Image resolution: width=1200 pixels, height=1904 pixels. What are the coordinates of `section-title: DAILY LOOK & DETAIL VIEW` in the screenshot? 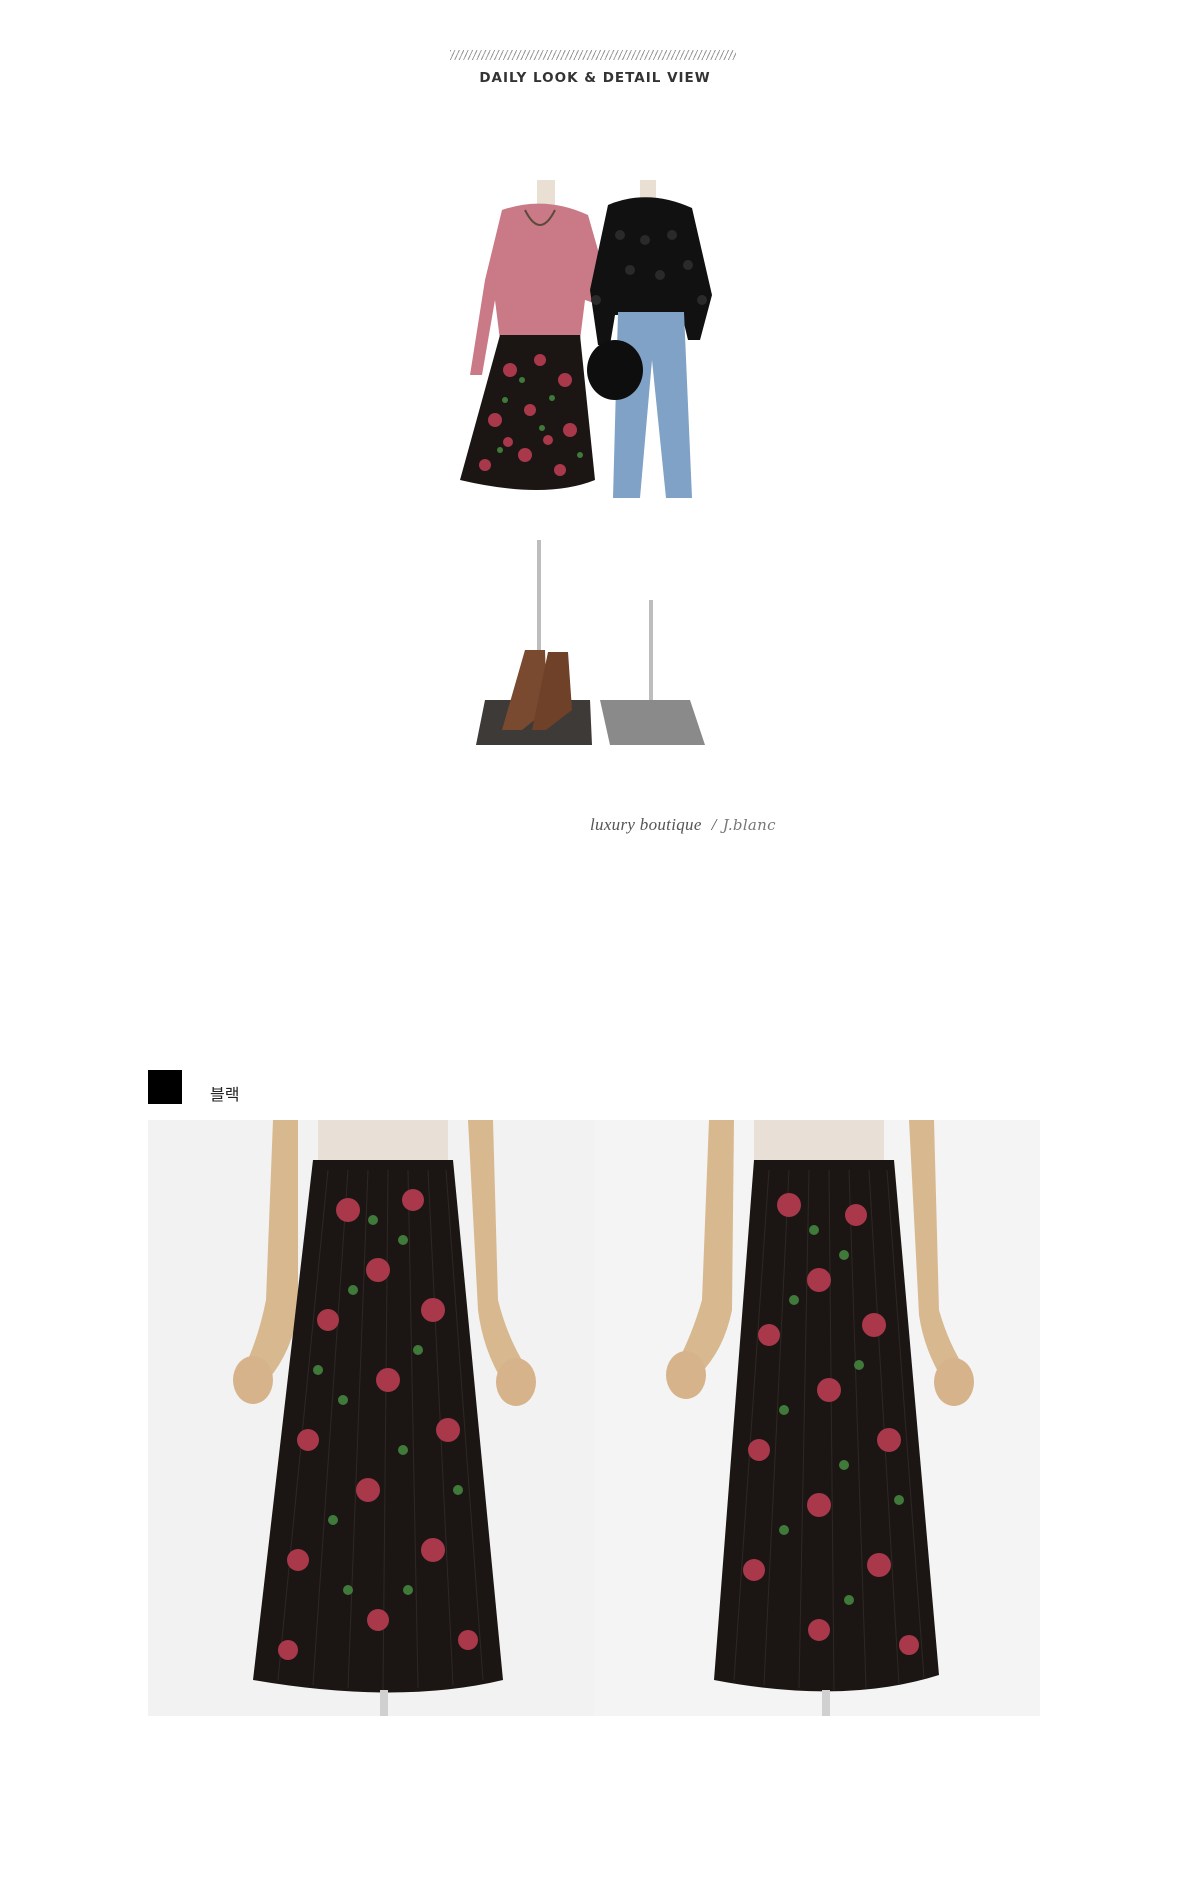 It's located at (595, 78).